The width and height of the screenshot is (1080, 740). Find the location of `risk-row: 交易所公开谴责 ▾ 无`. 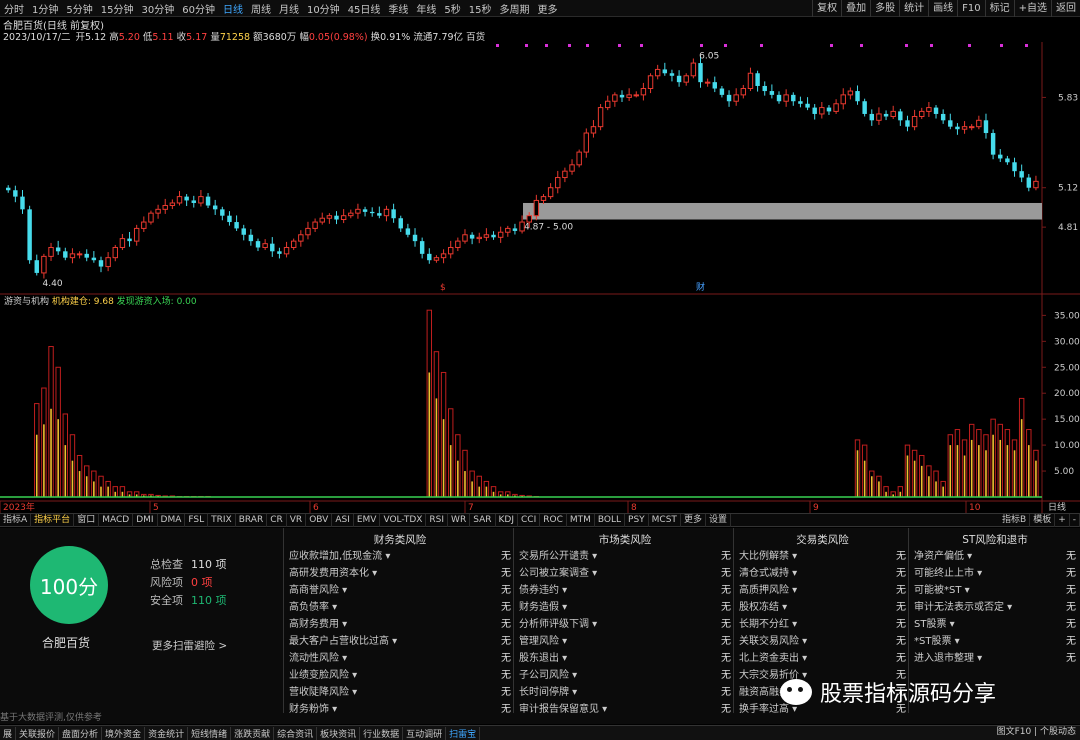

risk-row: 交易所公开谴责 ▾ 无 is located at coordinates (625, 555).